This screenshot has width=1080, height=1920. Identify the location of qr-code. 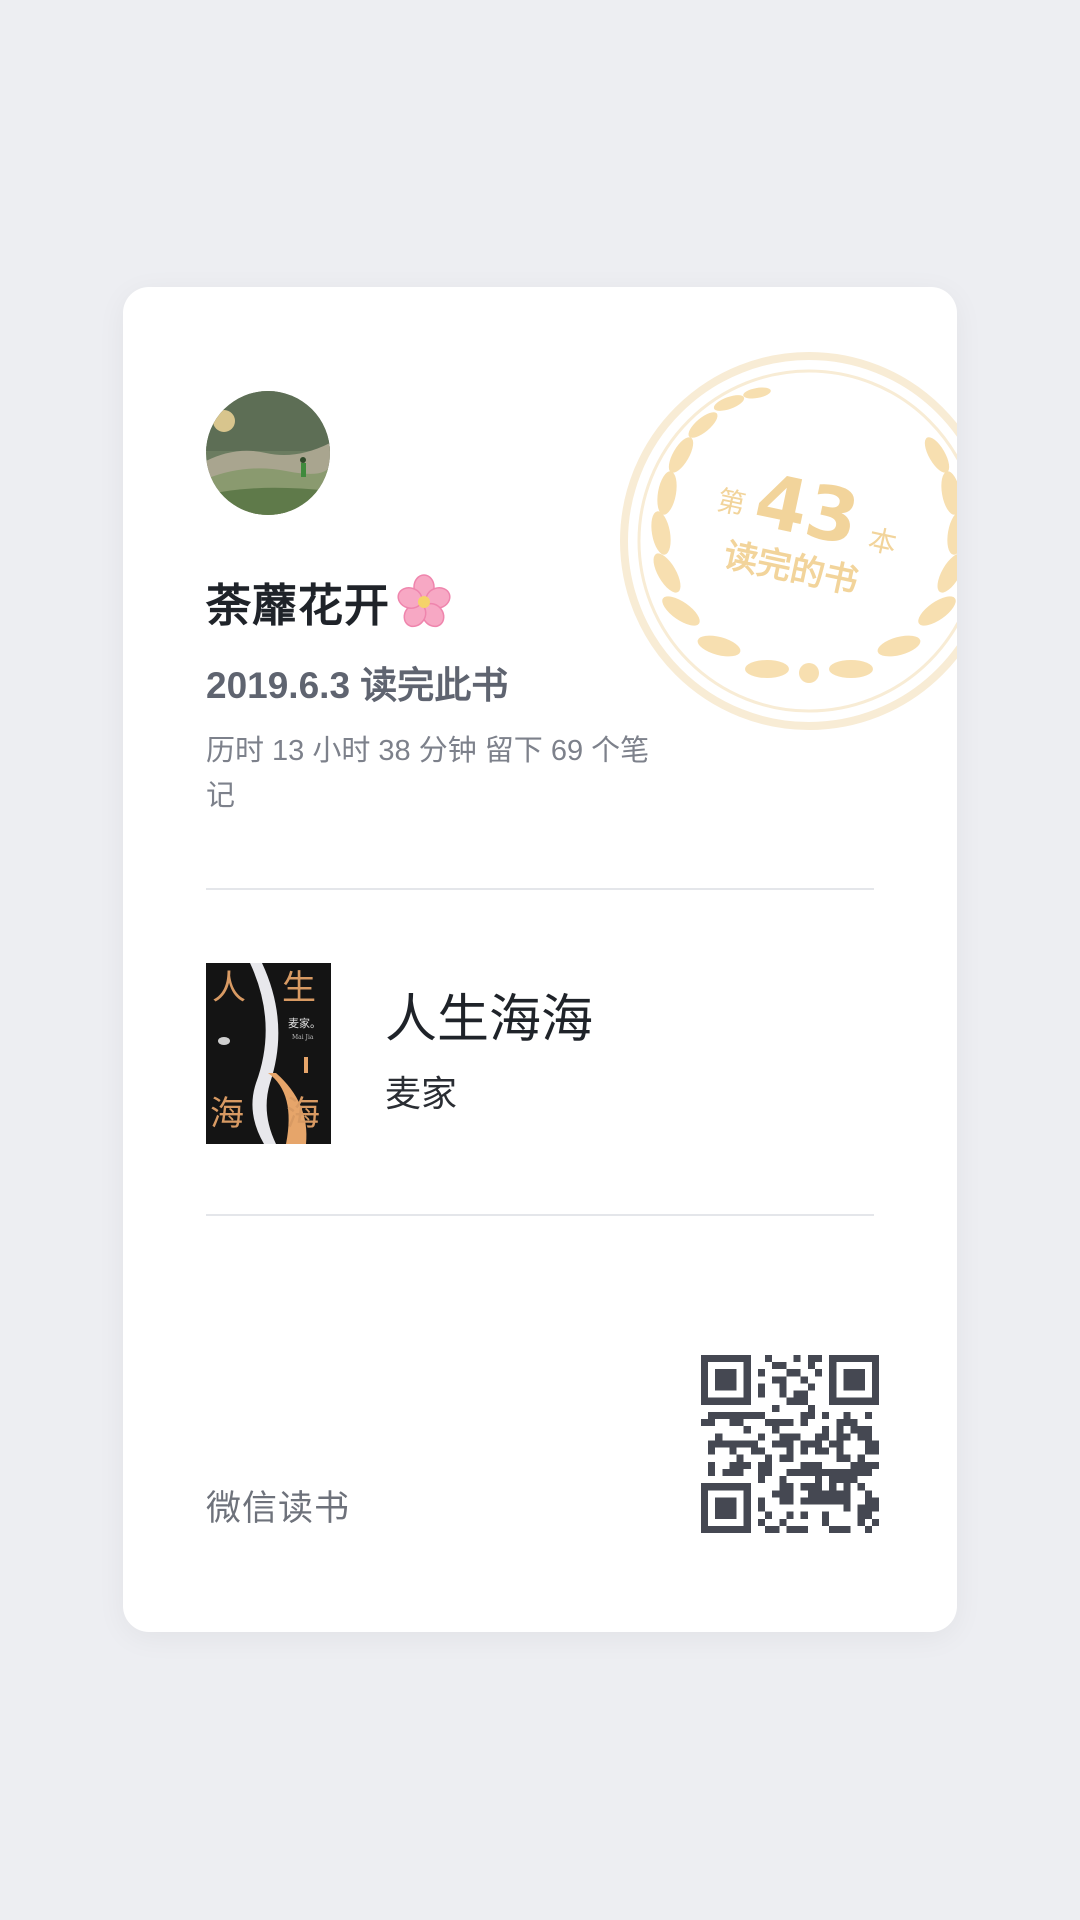
(790, 1444).